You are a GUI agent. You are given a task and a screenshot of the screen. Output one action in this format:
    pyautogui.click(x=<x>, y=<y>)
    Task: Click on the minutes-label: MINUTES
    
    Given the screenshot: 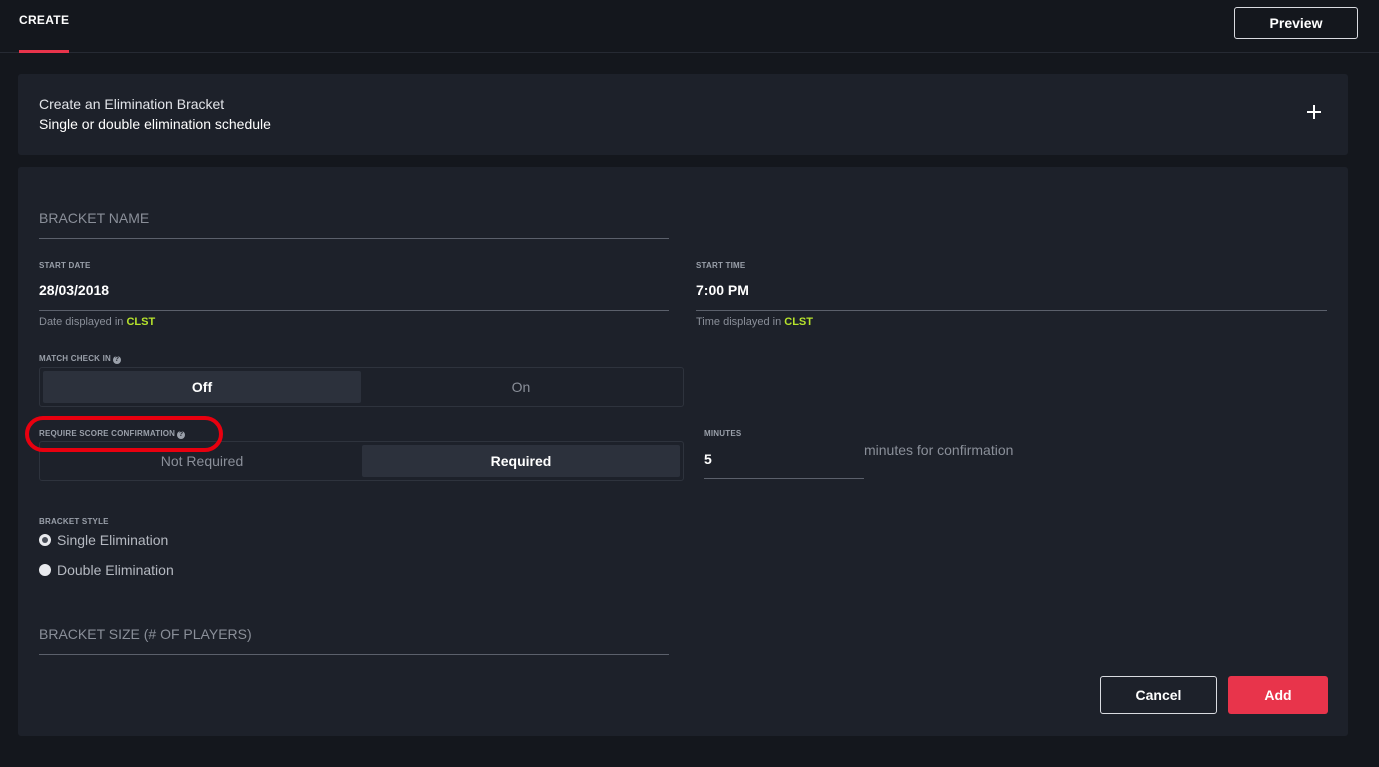 What is the action you would take?
    pyautogui.click(x=723, y=433)
    